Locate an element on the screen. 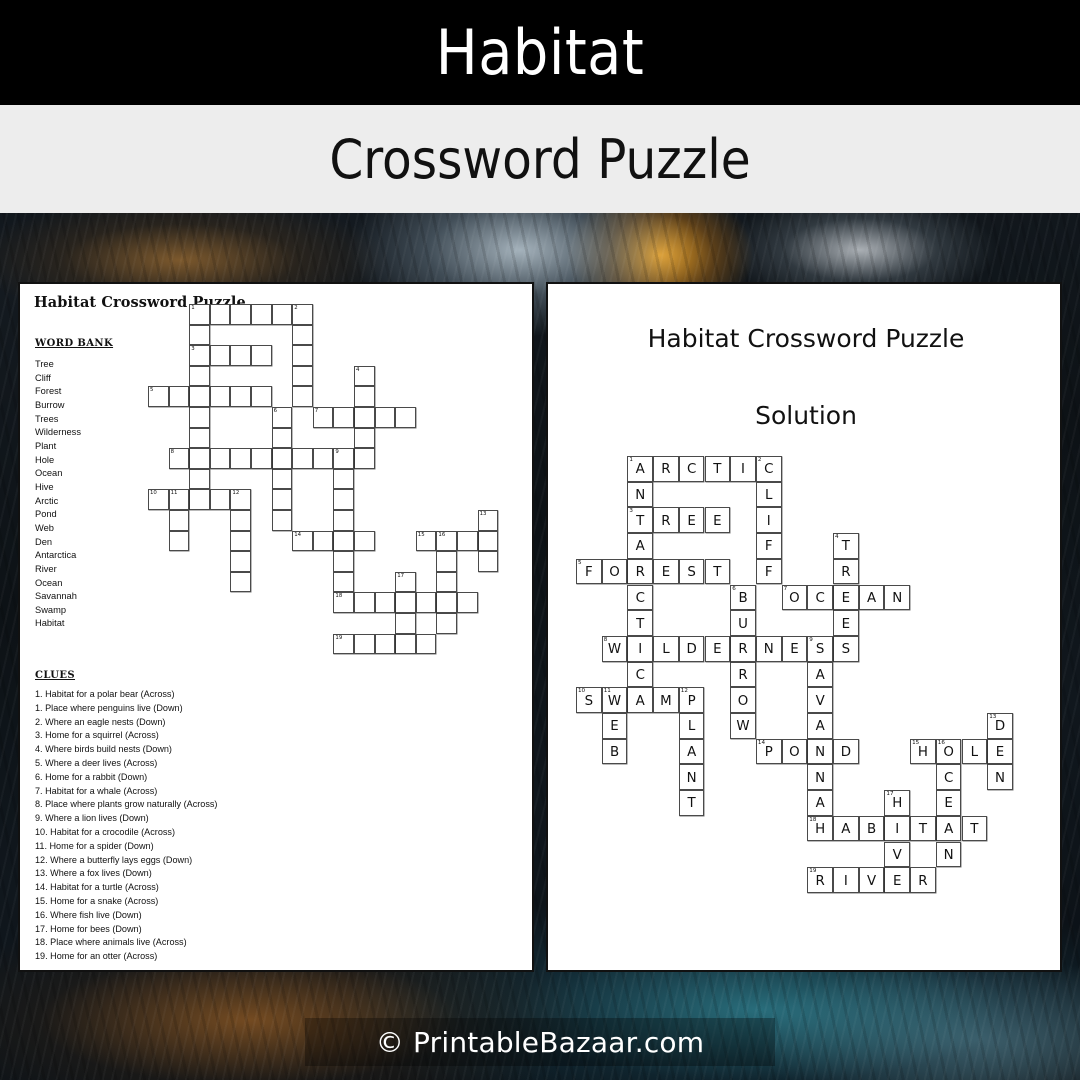  cell-letter: E is located at coordinates (794, 650).